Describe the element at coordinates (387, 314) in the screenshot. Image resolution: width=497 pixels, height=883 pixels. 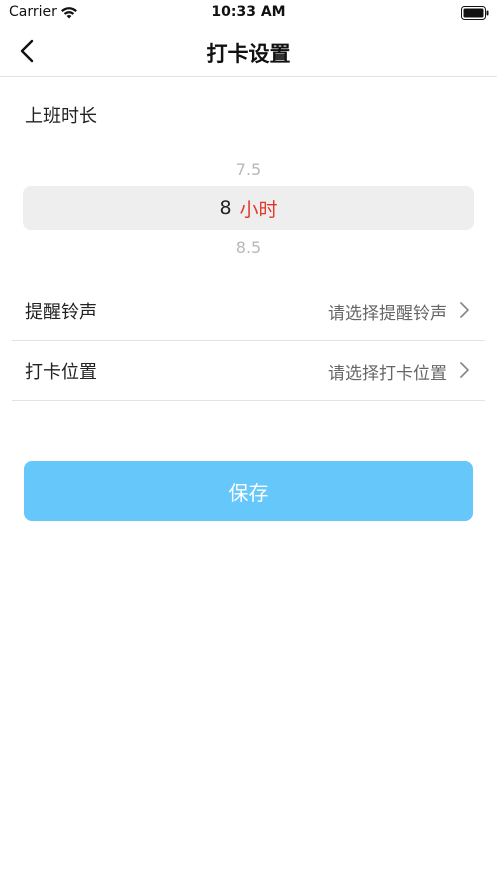
I see `alarm-sound-value: 请选择提醒铃声` at that location.